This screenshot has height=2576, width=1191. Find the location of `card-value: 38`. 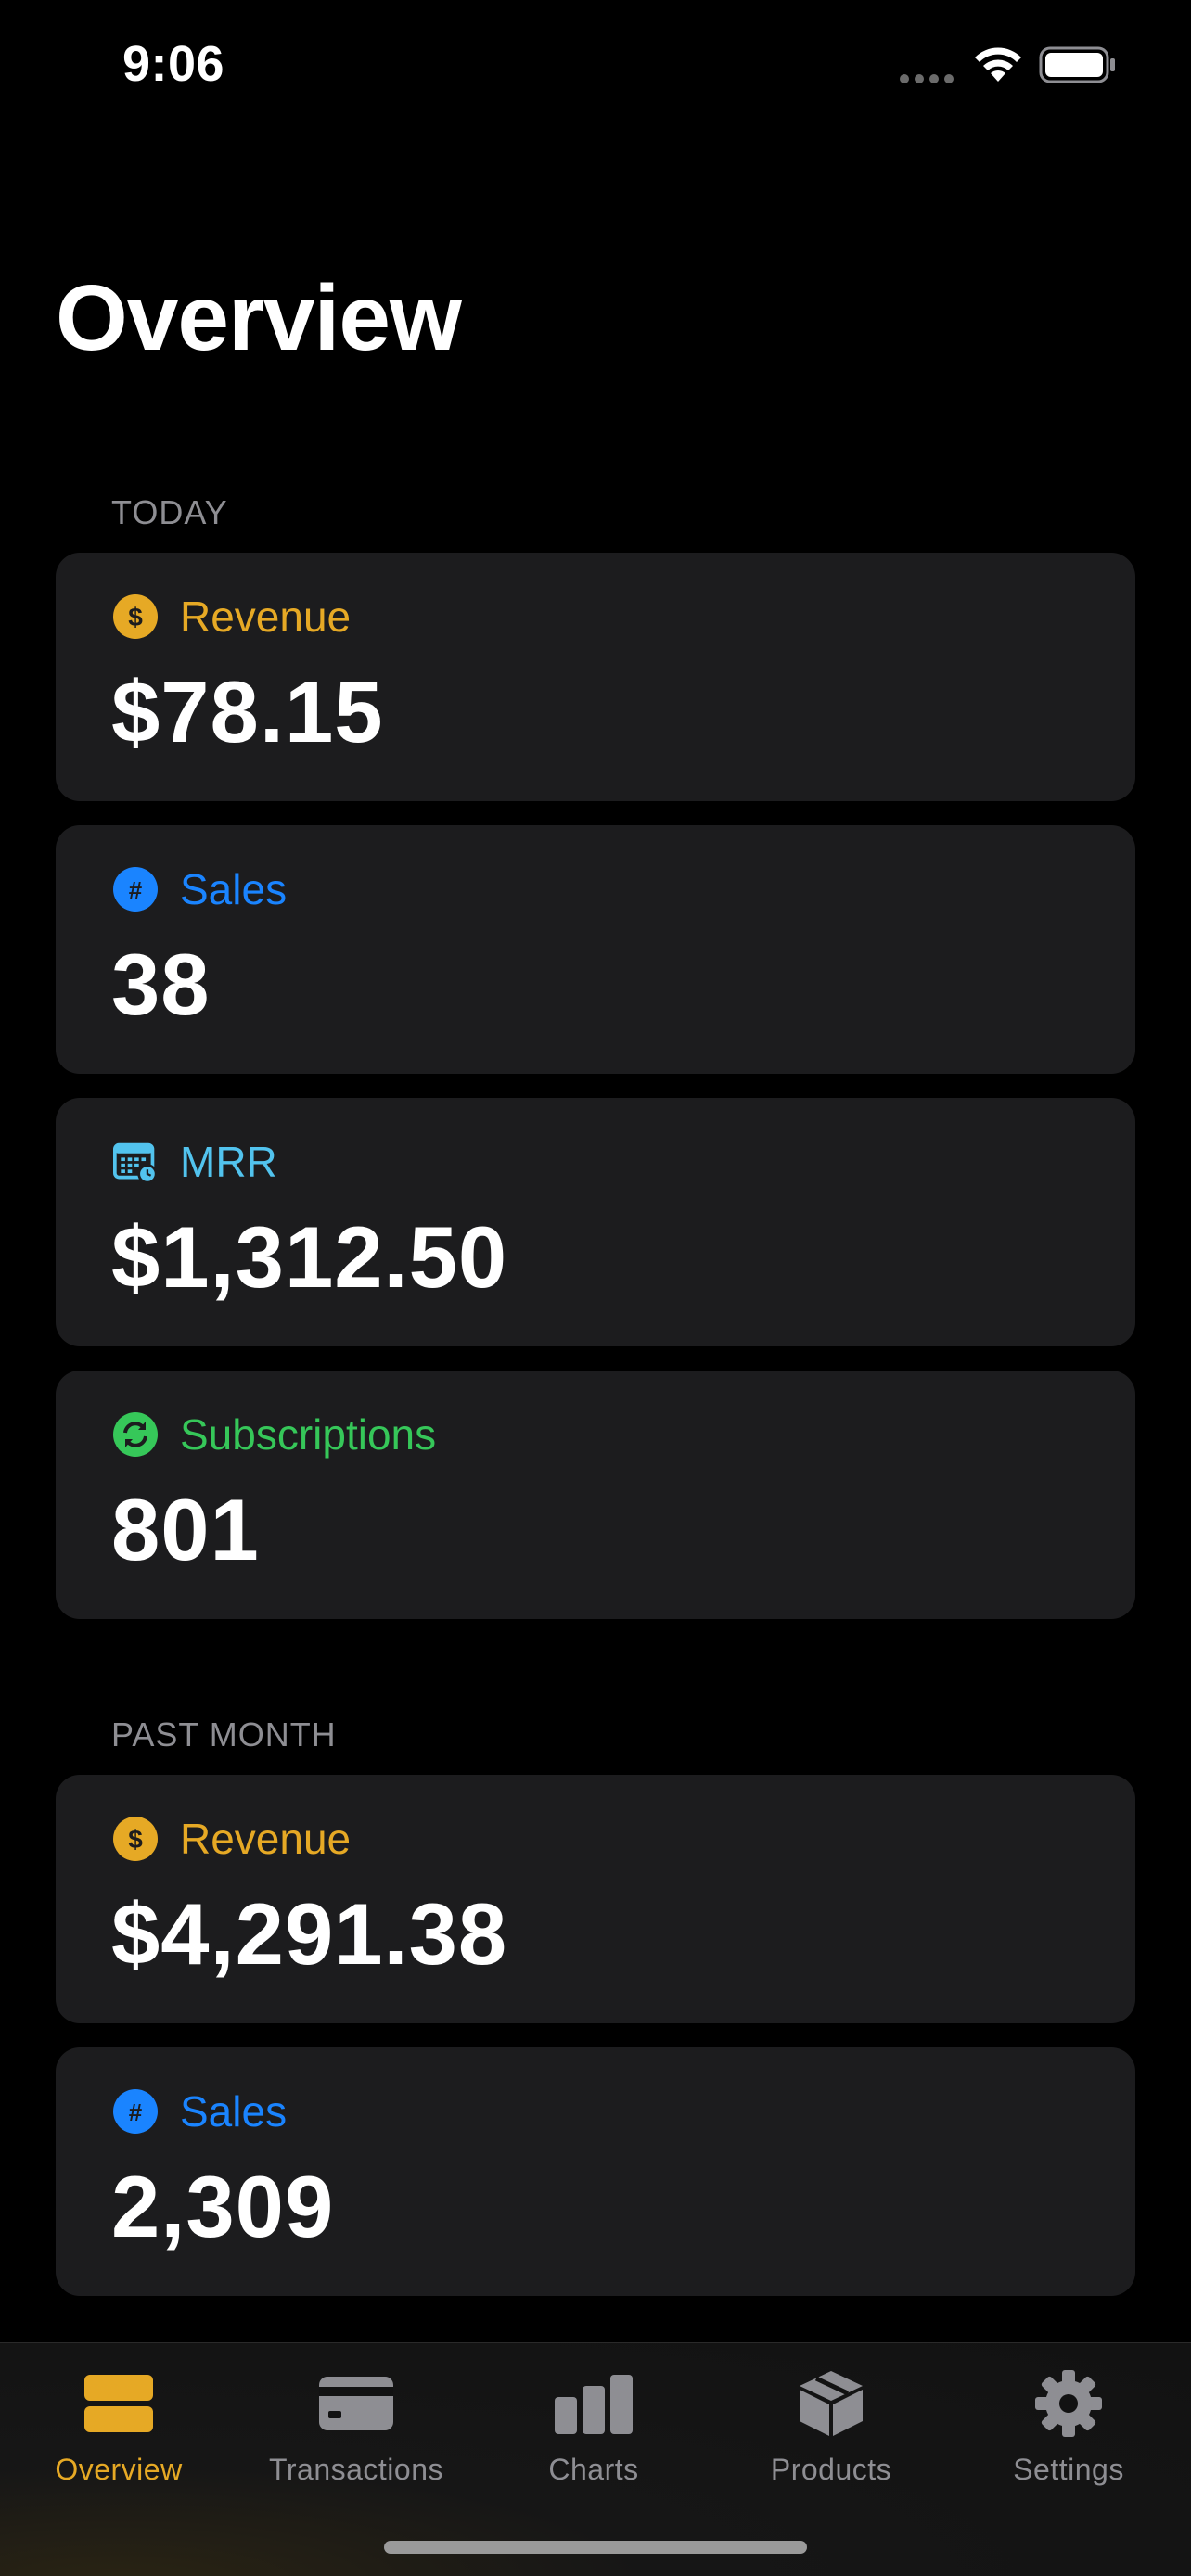

card-value: 38 is located at coordinates (161, 984).